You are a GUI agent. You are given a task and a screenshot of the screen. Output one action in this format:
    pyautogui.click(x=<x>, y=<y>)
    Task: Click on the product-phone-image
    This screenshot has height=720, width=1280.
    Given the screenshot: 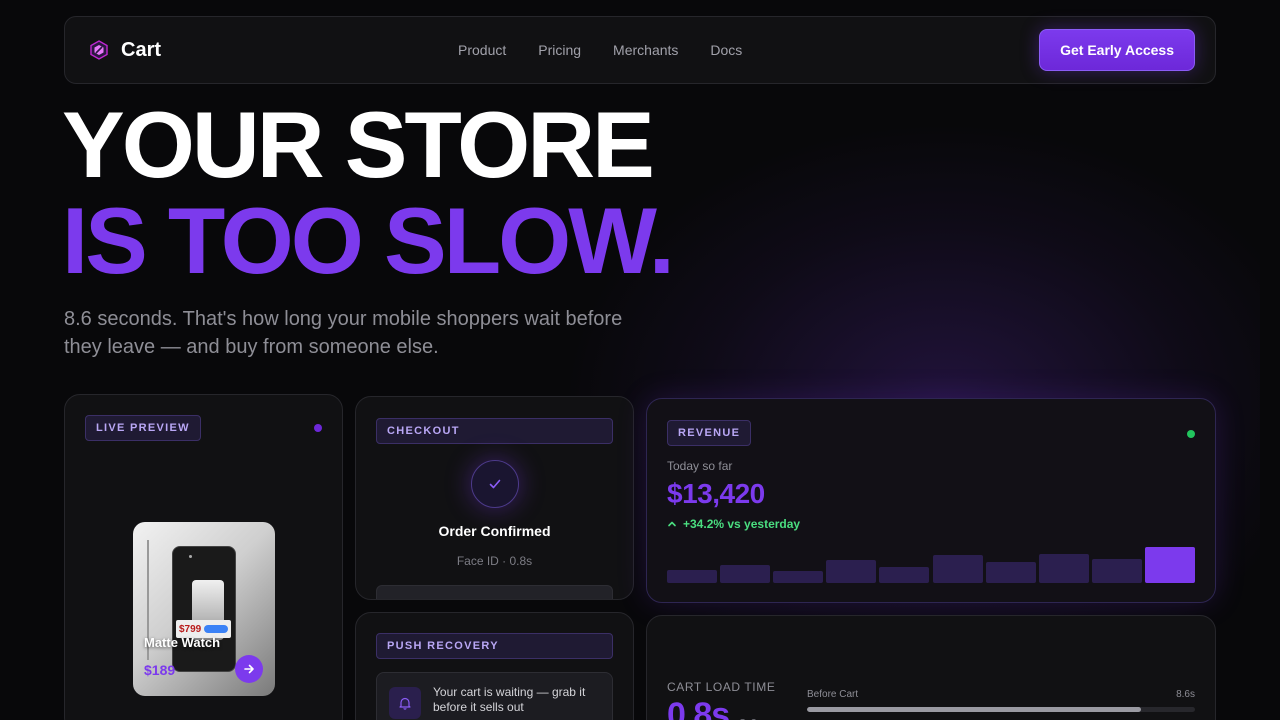 What is the action you would take?
    pyautogui.click(x=204, y=609)
    